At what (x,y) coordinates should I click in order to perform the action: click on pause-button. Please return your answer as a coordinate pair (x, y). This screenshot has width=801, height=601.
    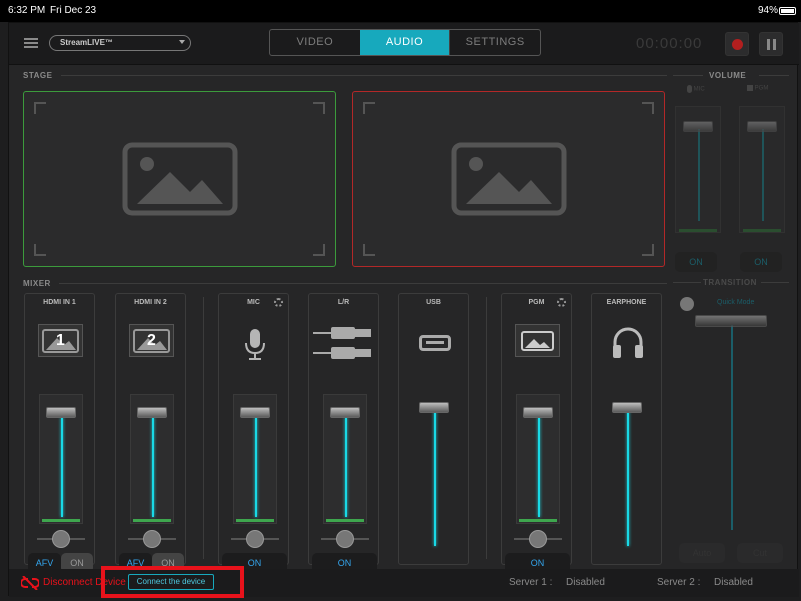
    Looking at the image, I should click on (771, 44).